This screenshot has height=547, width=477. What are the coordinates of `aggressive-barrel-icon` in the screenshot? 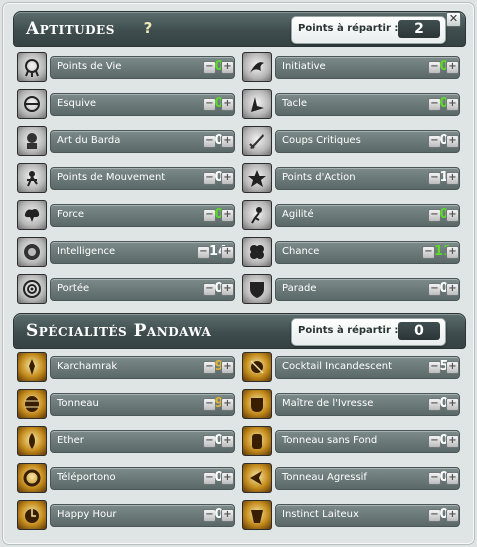 It's located at (257, 478).